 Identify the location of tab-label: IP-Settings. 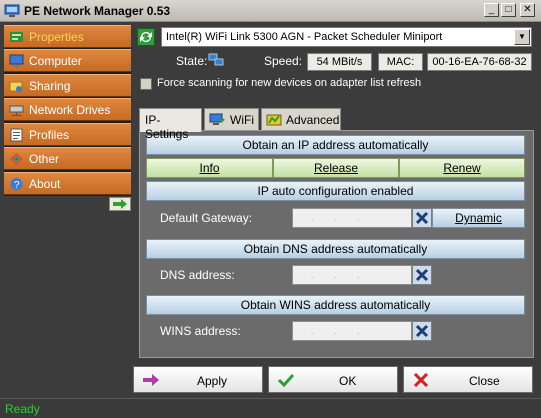
(167, 127).